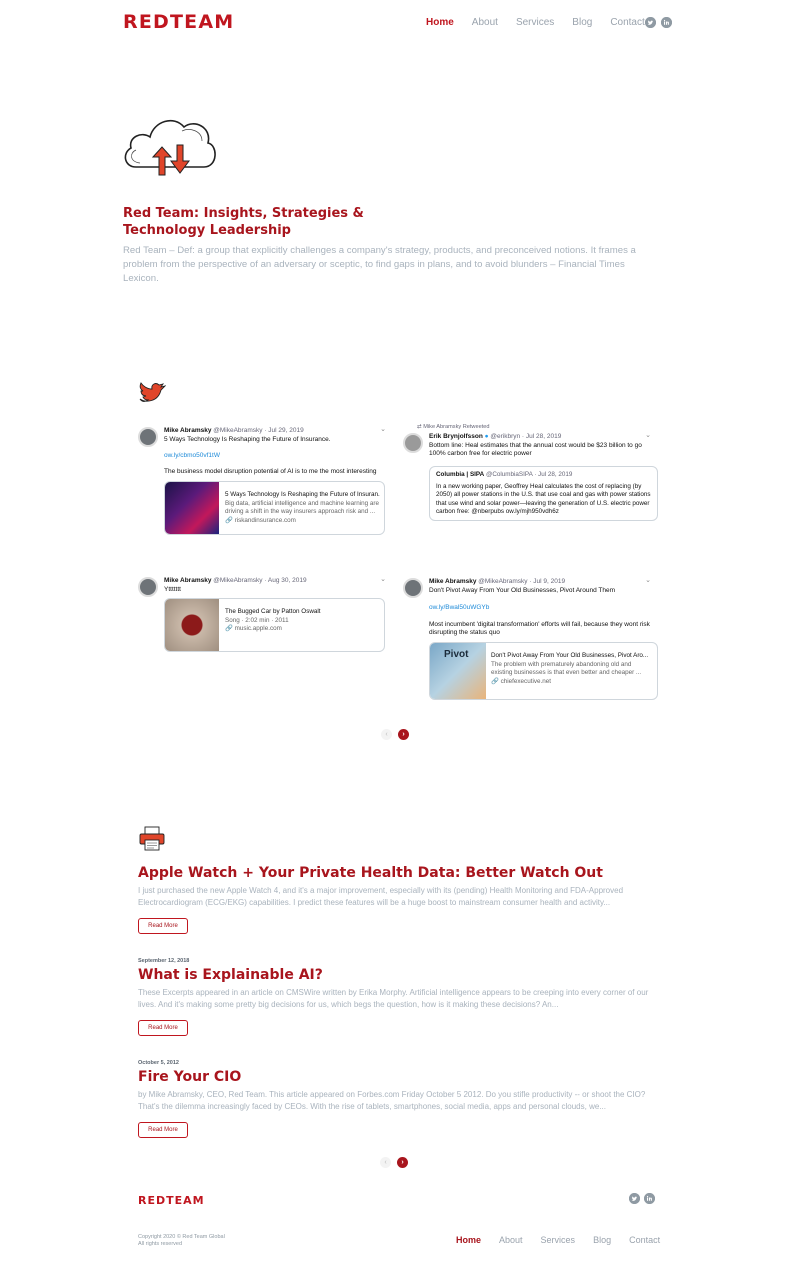  What do you see at coordinates (453, 427) in the screenshot?
I see `retweet-label: ⇄ Mike Abramsky Retweeted` at bounding box center [453, 427].